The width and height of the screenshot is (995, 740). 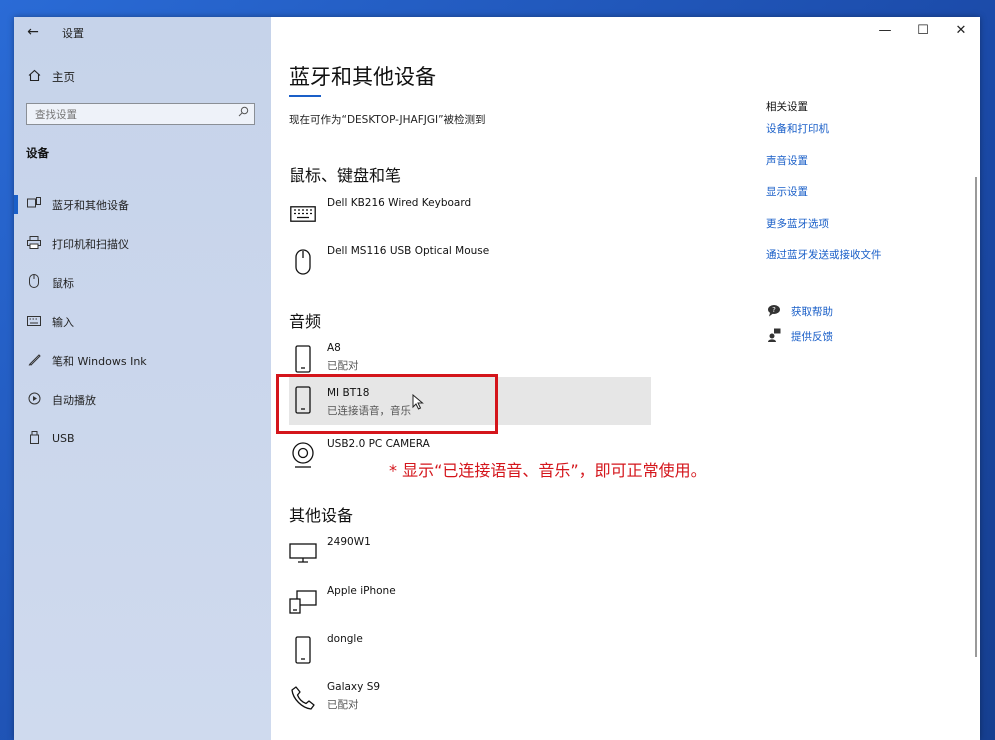 I want to click on device-name: Apple iPhone, so click(x=361, y=591).